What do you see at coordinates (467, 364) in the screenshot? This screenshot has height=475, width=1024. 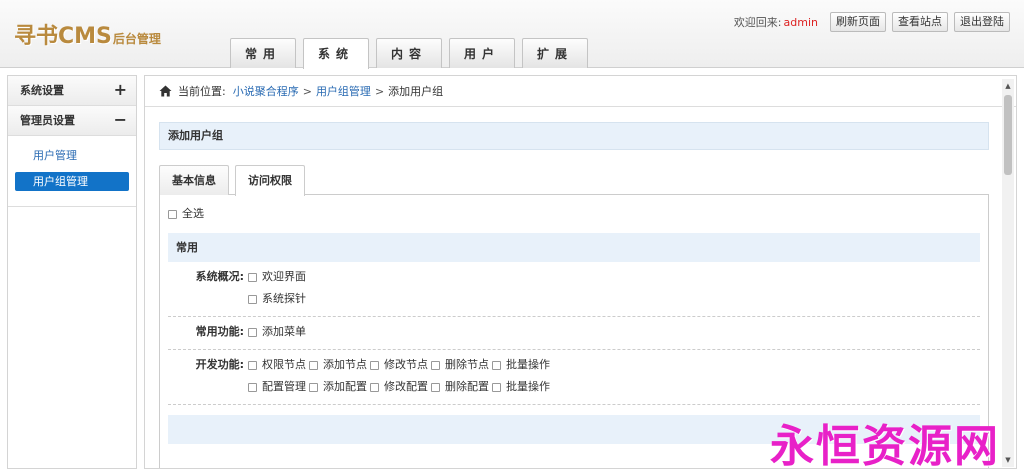 I see `permission-label: 删除节点` at bounding box center [467, 364].